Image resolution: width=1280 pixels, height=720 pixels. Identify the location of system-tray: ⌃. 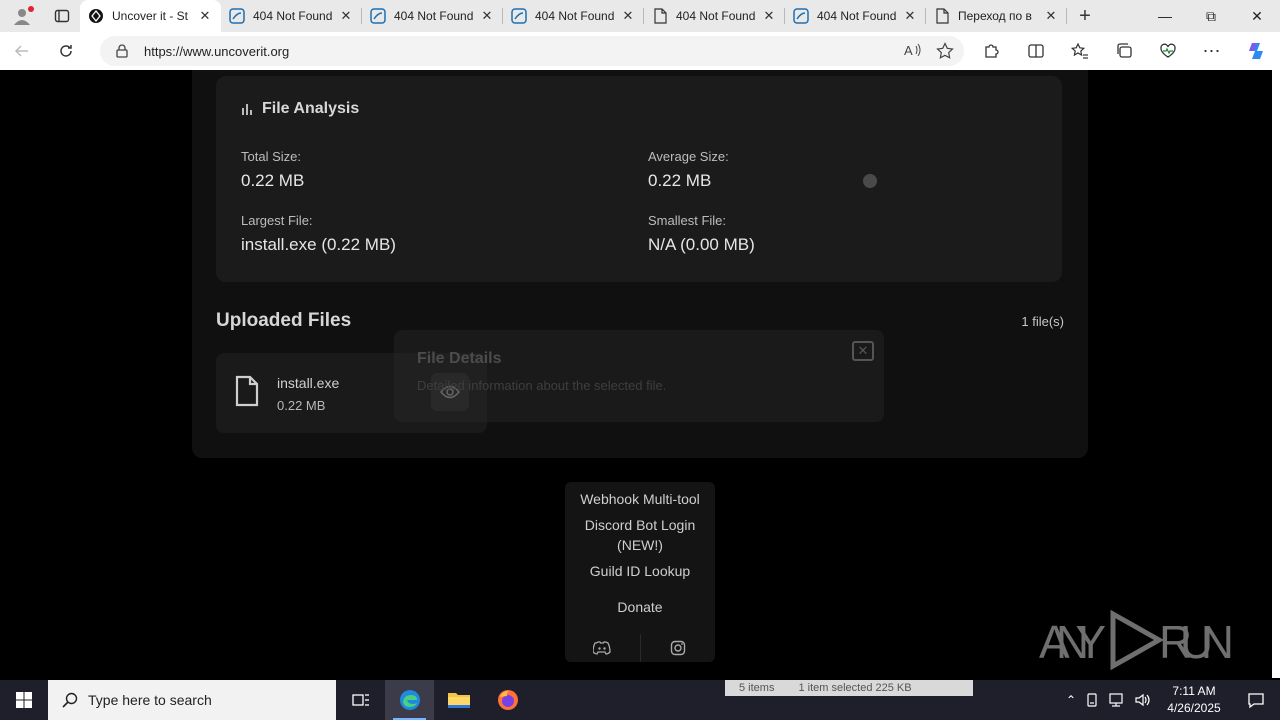
(1109, 700).